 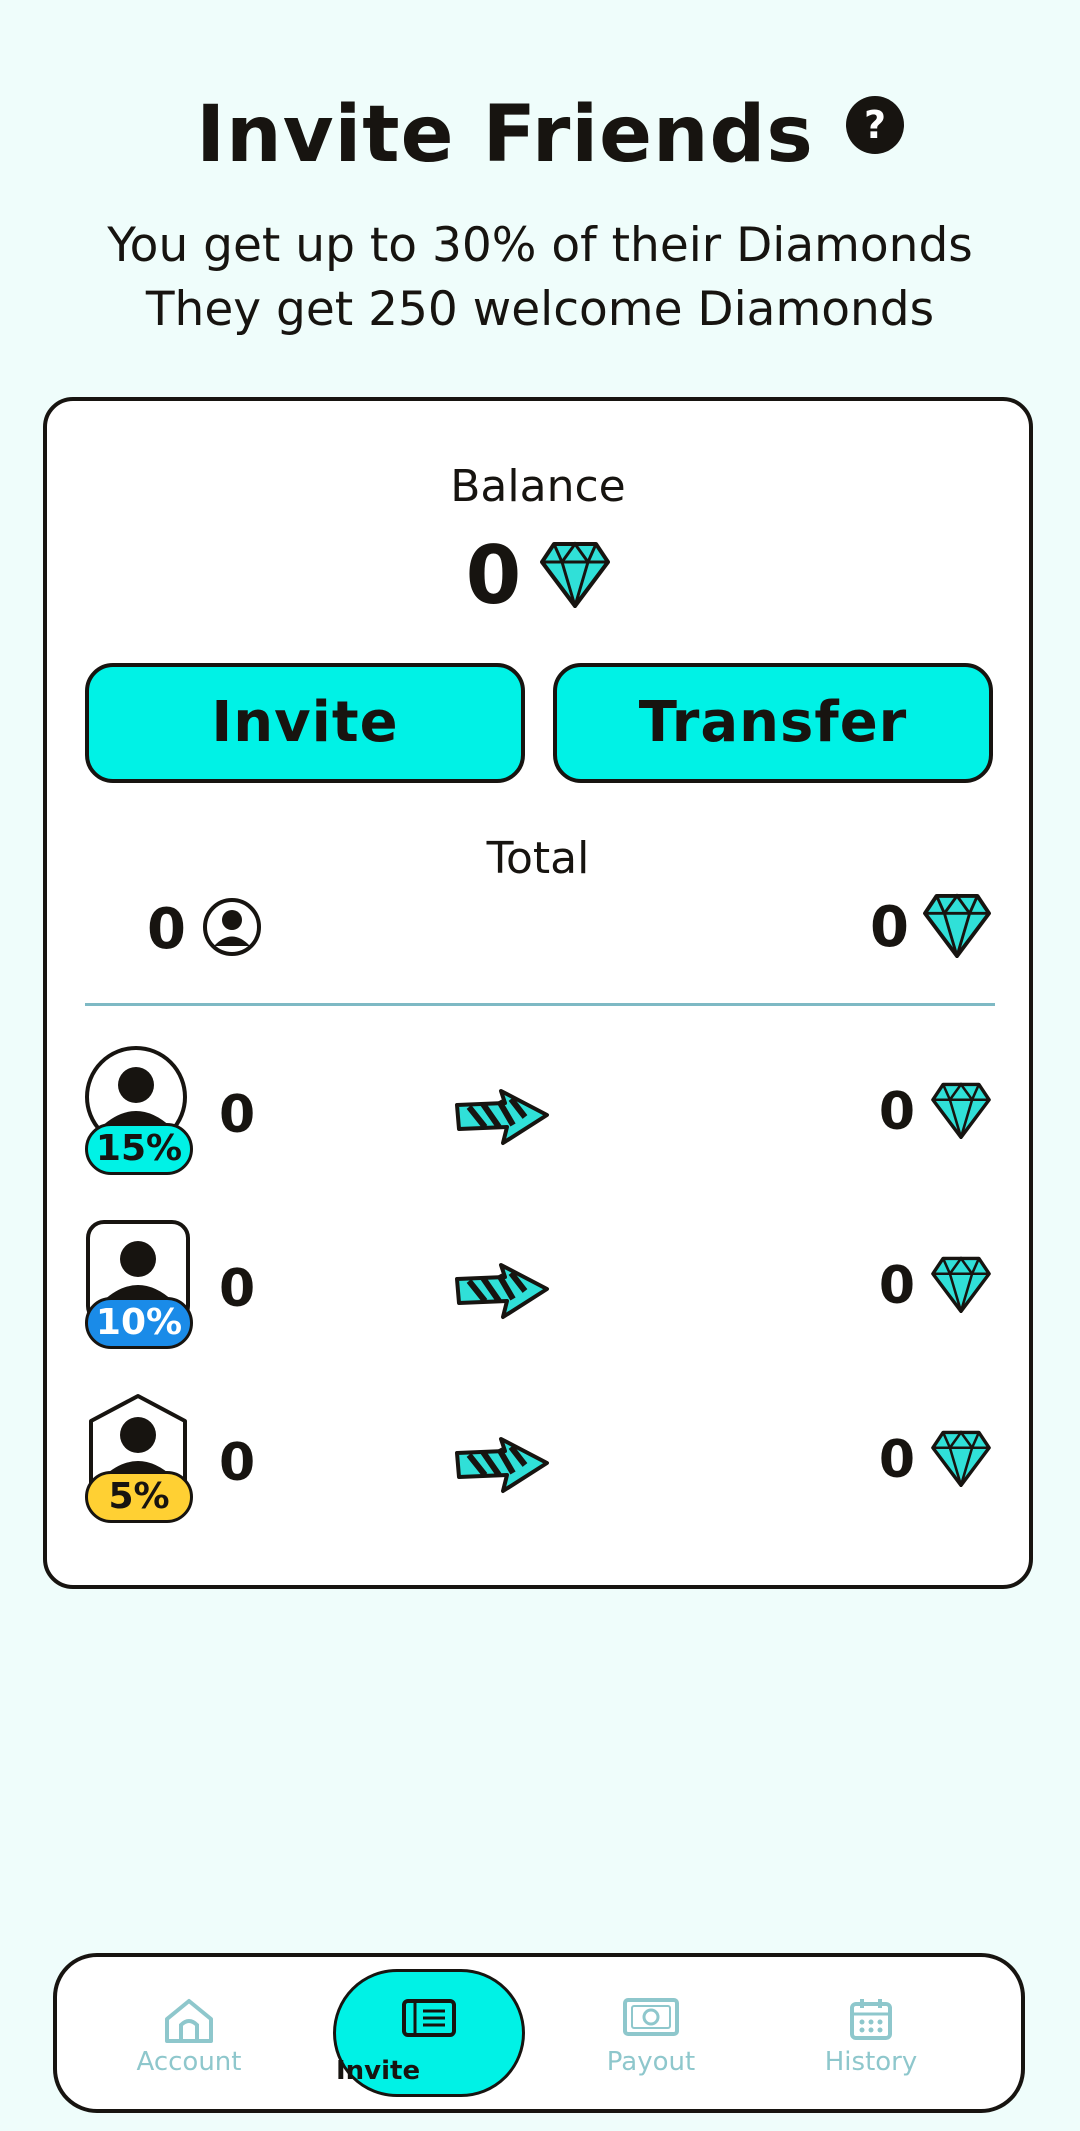 I want to click on money-icon, so click(x=651, y=2019).